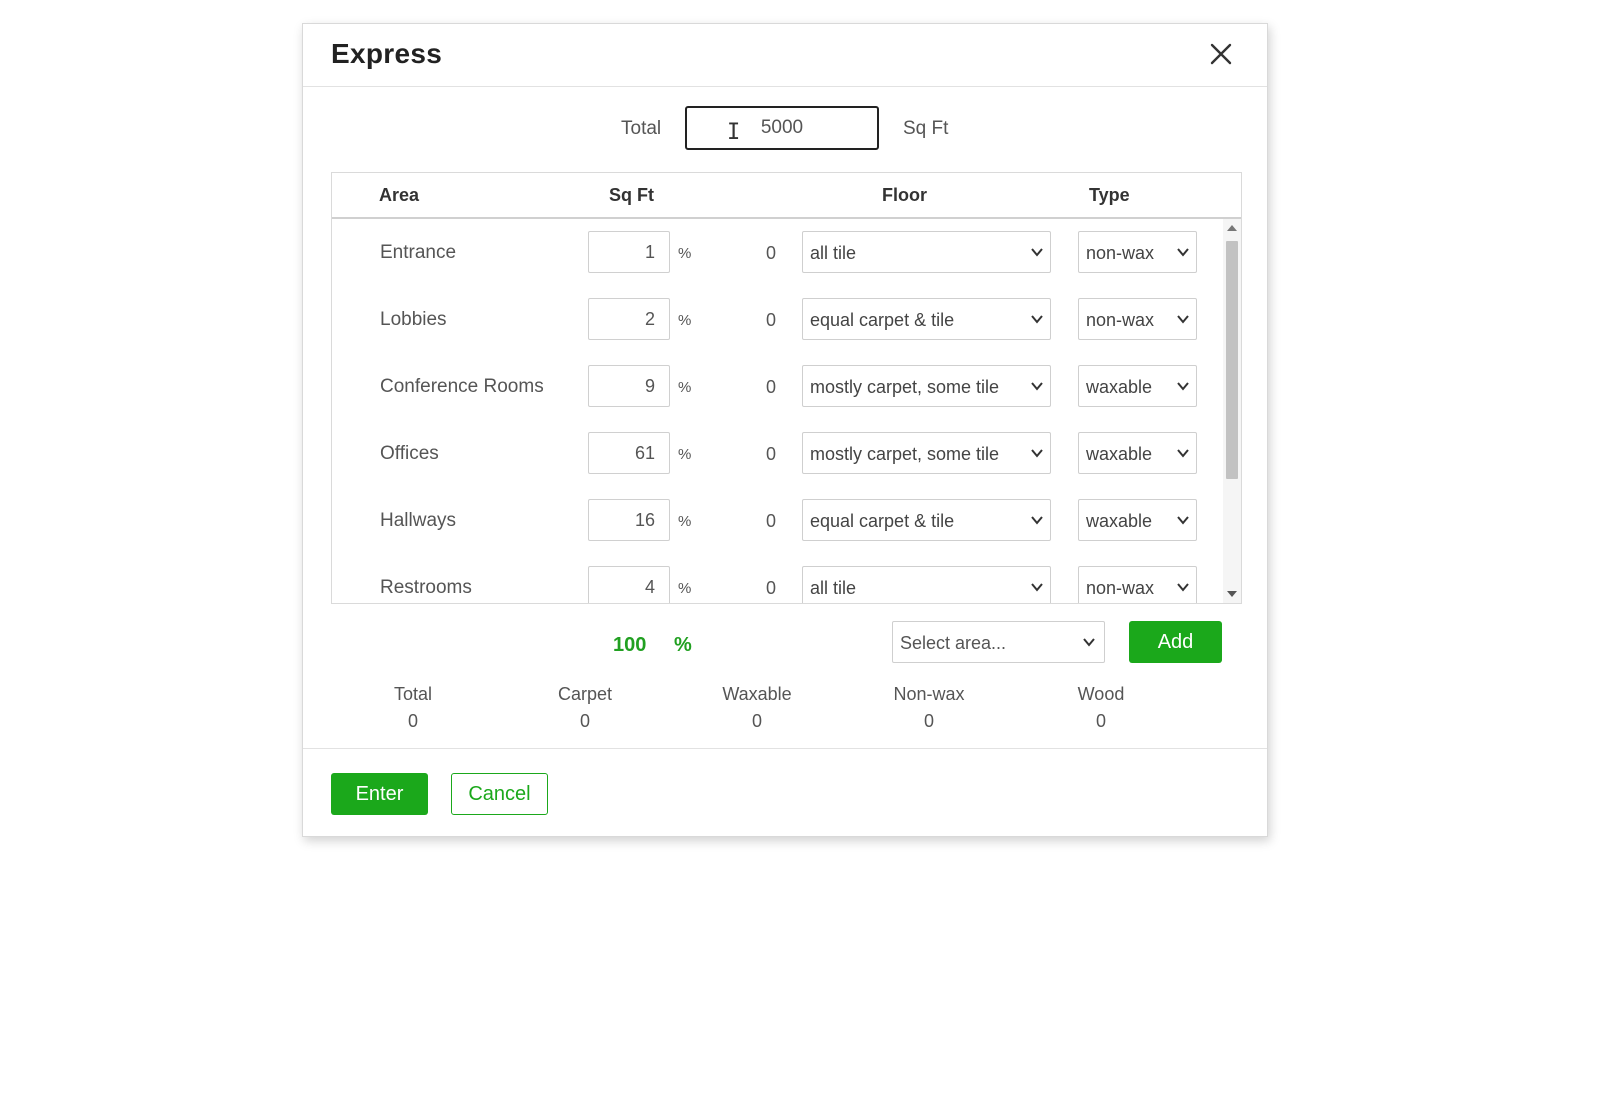 The image size is (1600, 1112). I want to click on header-type: Type, so click(1109, 195).